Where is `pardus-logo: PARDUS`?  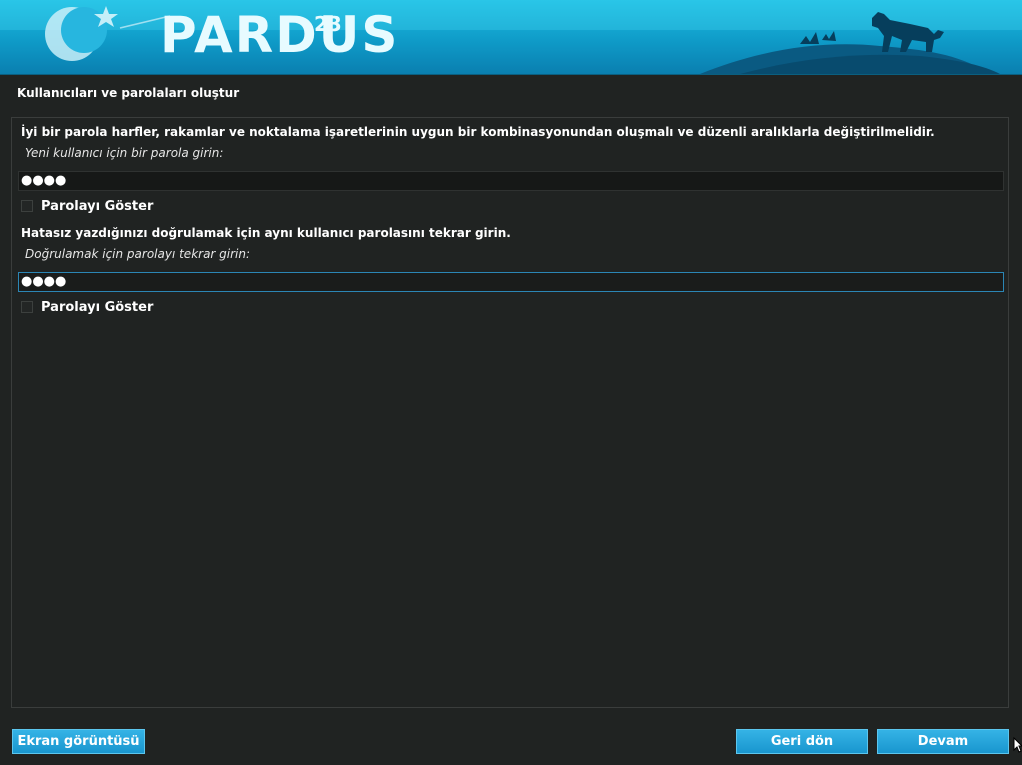
pardus-logo: PARDUS is located at coordinates (280, 35).